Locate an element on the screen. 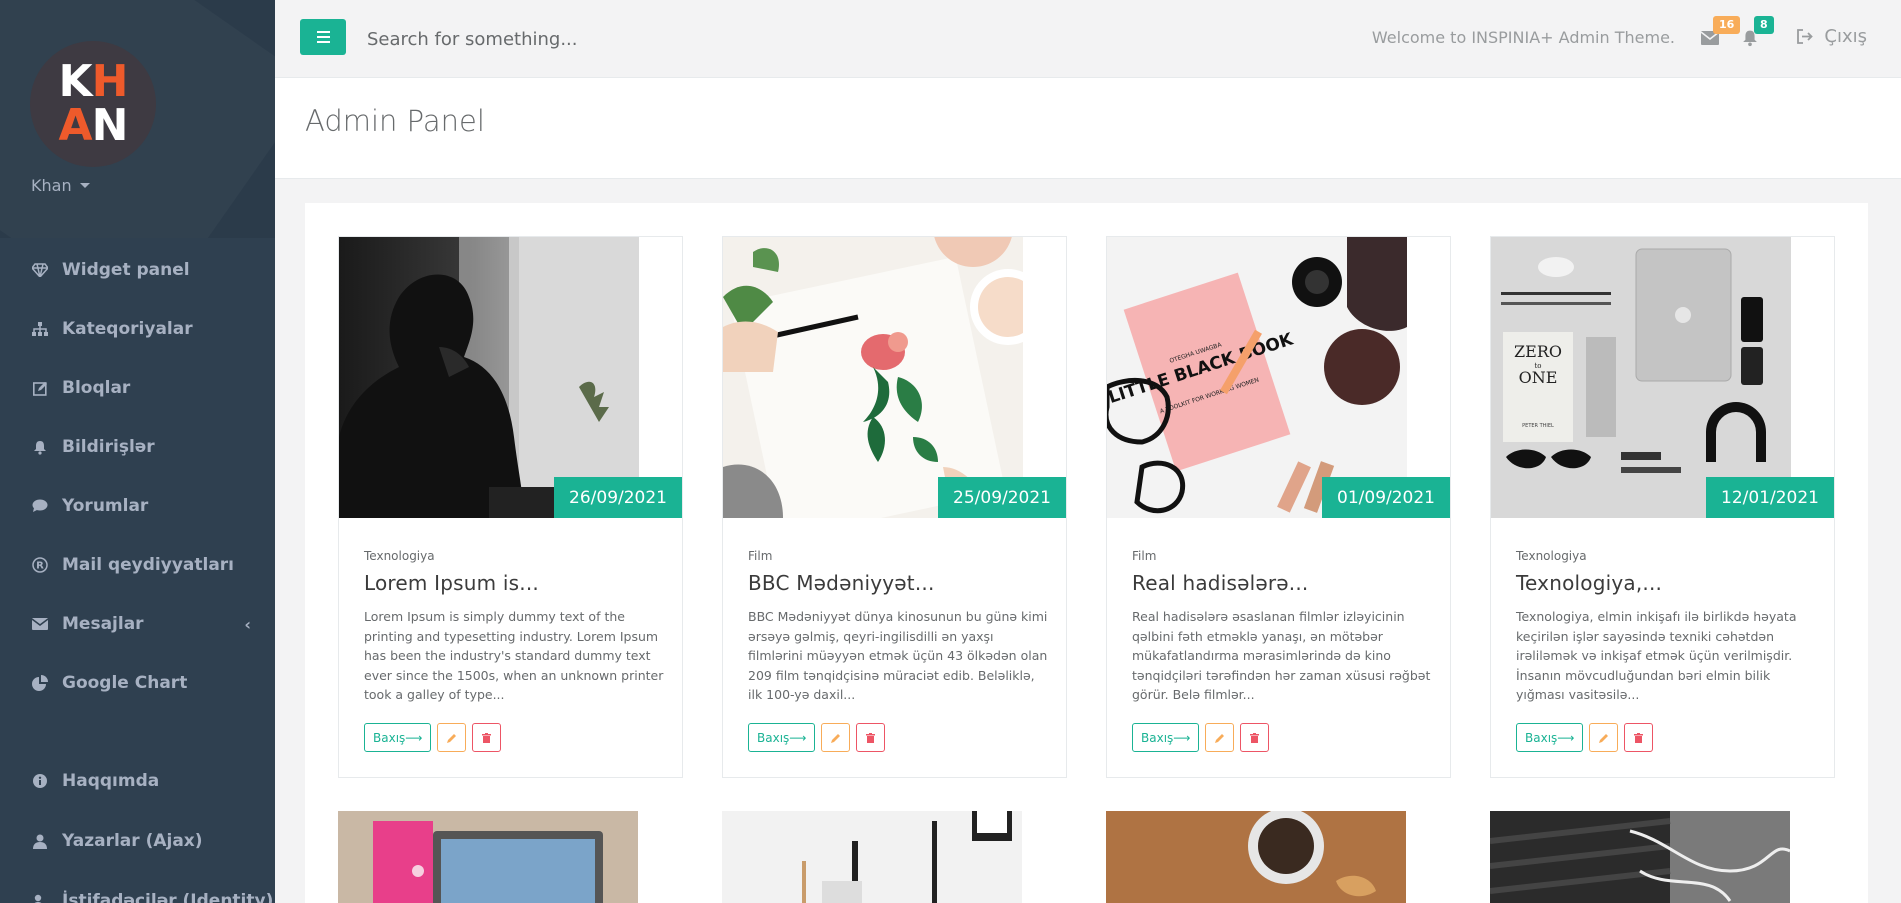 The height and width of the screenshot is (903, 1901). svg-text: R is located at coordinates (40, 566).